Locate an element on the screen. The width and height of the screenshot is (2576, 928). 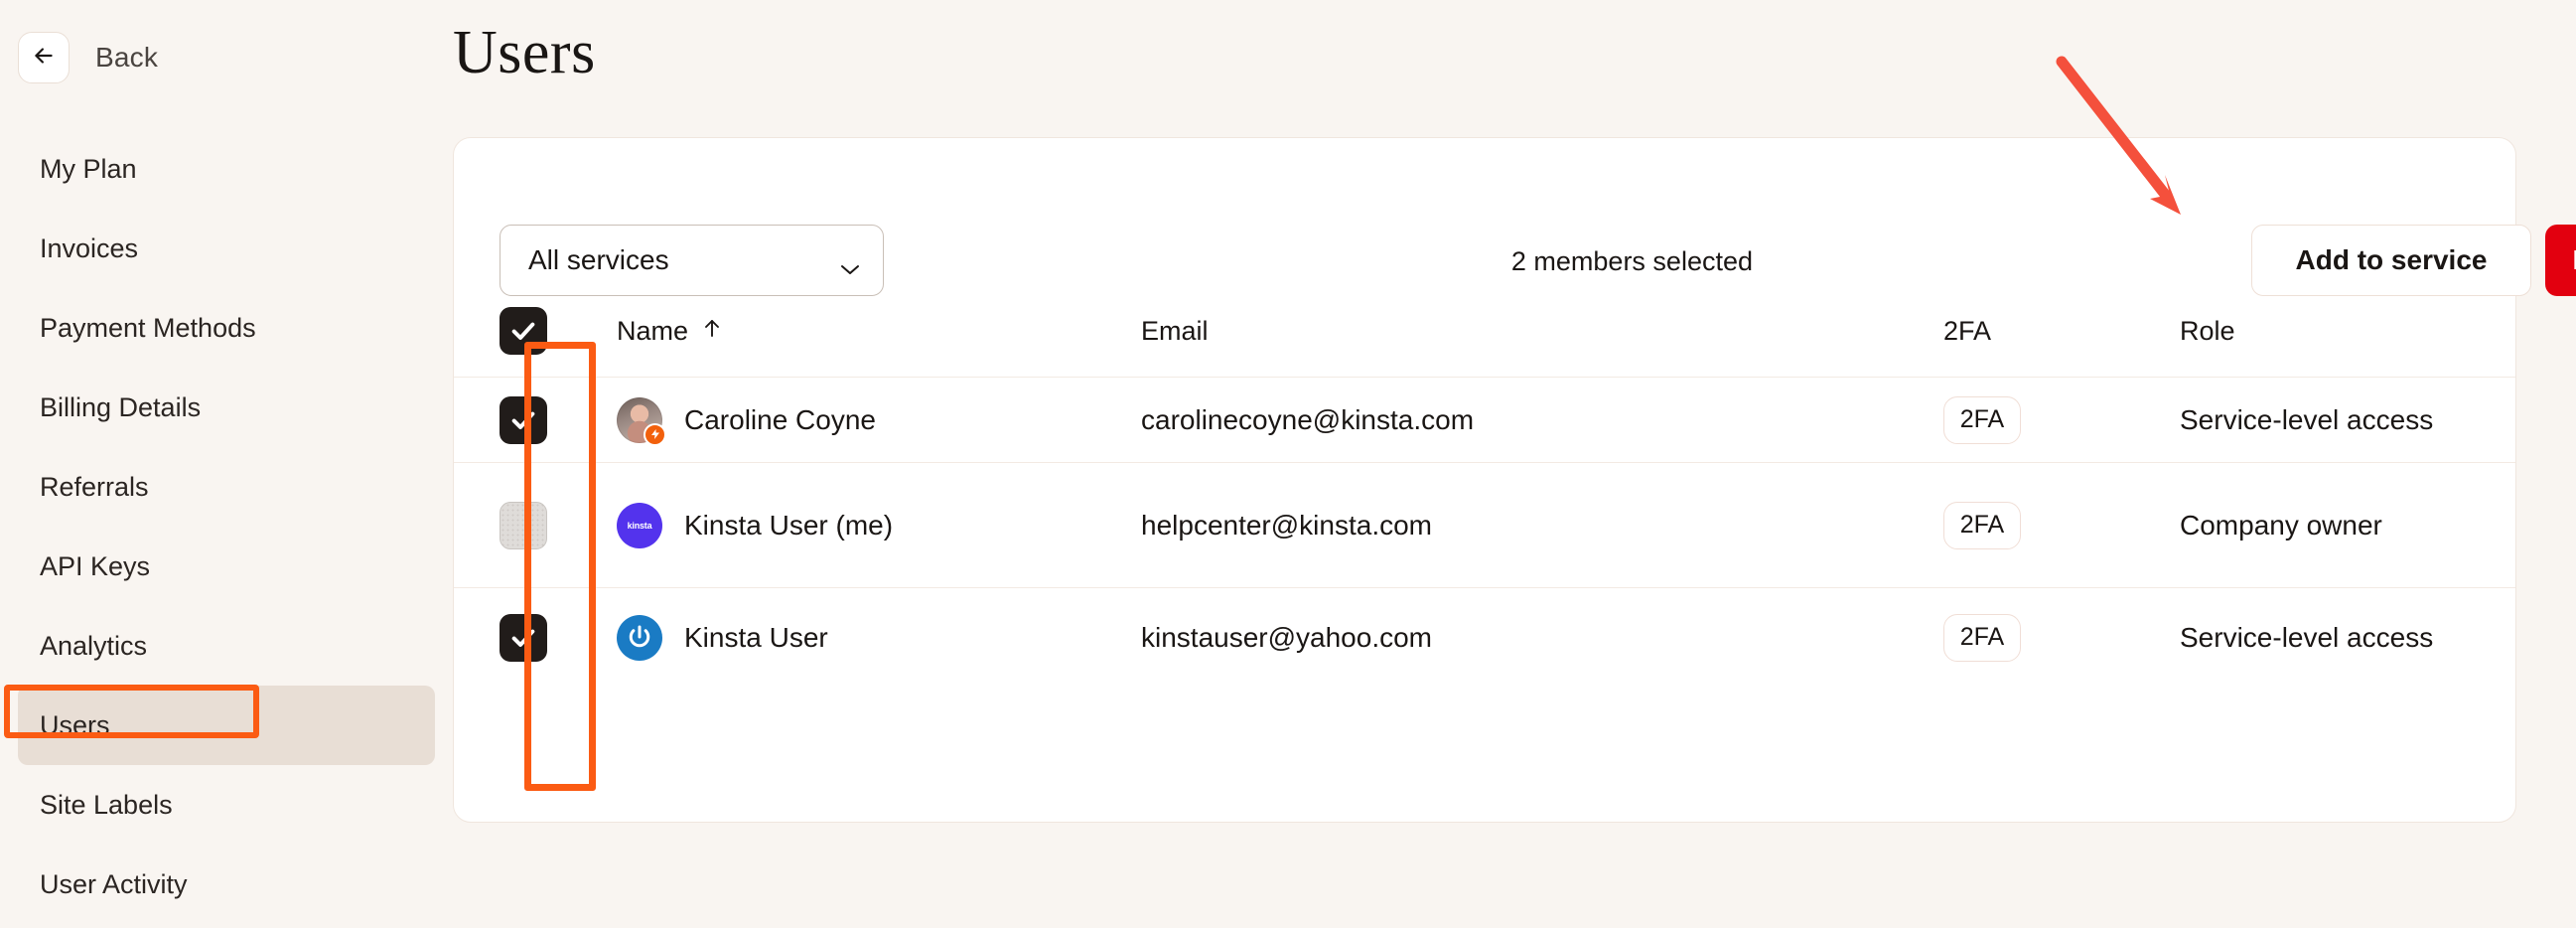
user-name-cell: kinsta Kinsta User (me) is located at coordinates (879, 525).